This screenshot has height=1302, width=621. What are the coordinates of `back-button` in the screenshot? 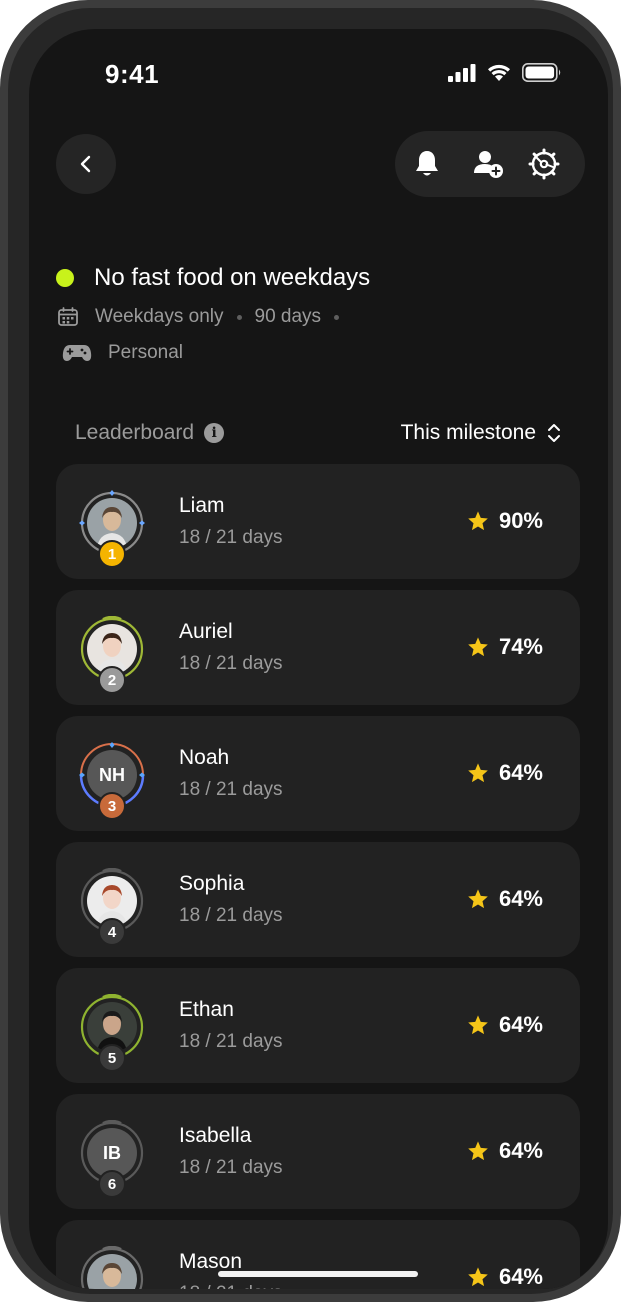 It's located at (86, 164).